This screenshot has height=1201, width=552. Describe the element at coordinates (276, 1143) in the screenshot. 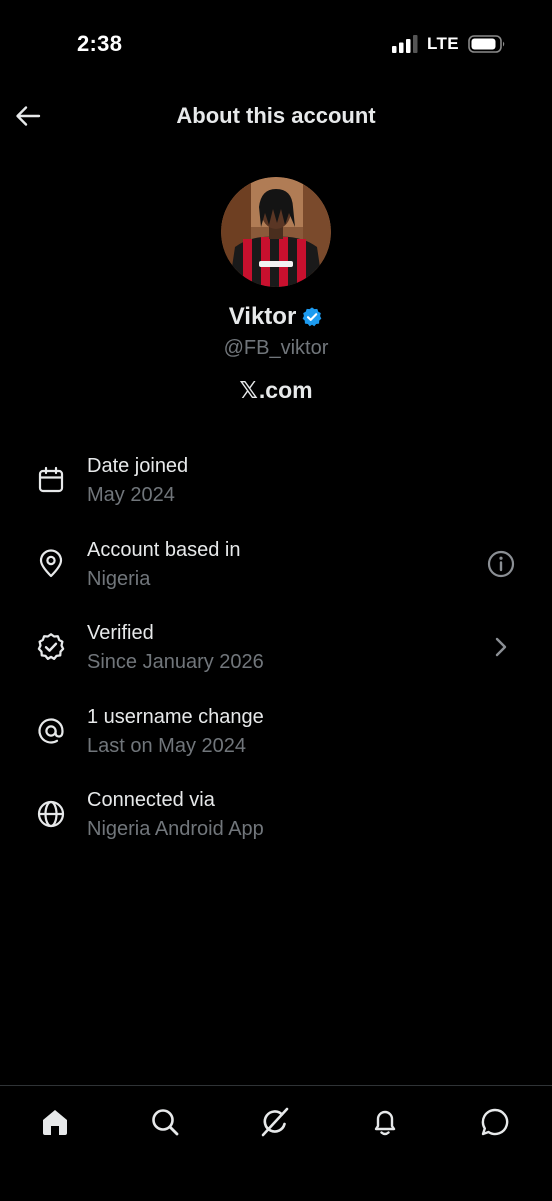

I see `bottom-nav` at that location.